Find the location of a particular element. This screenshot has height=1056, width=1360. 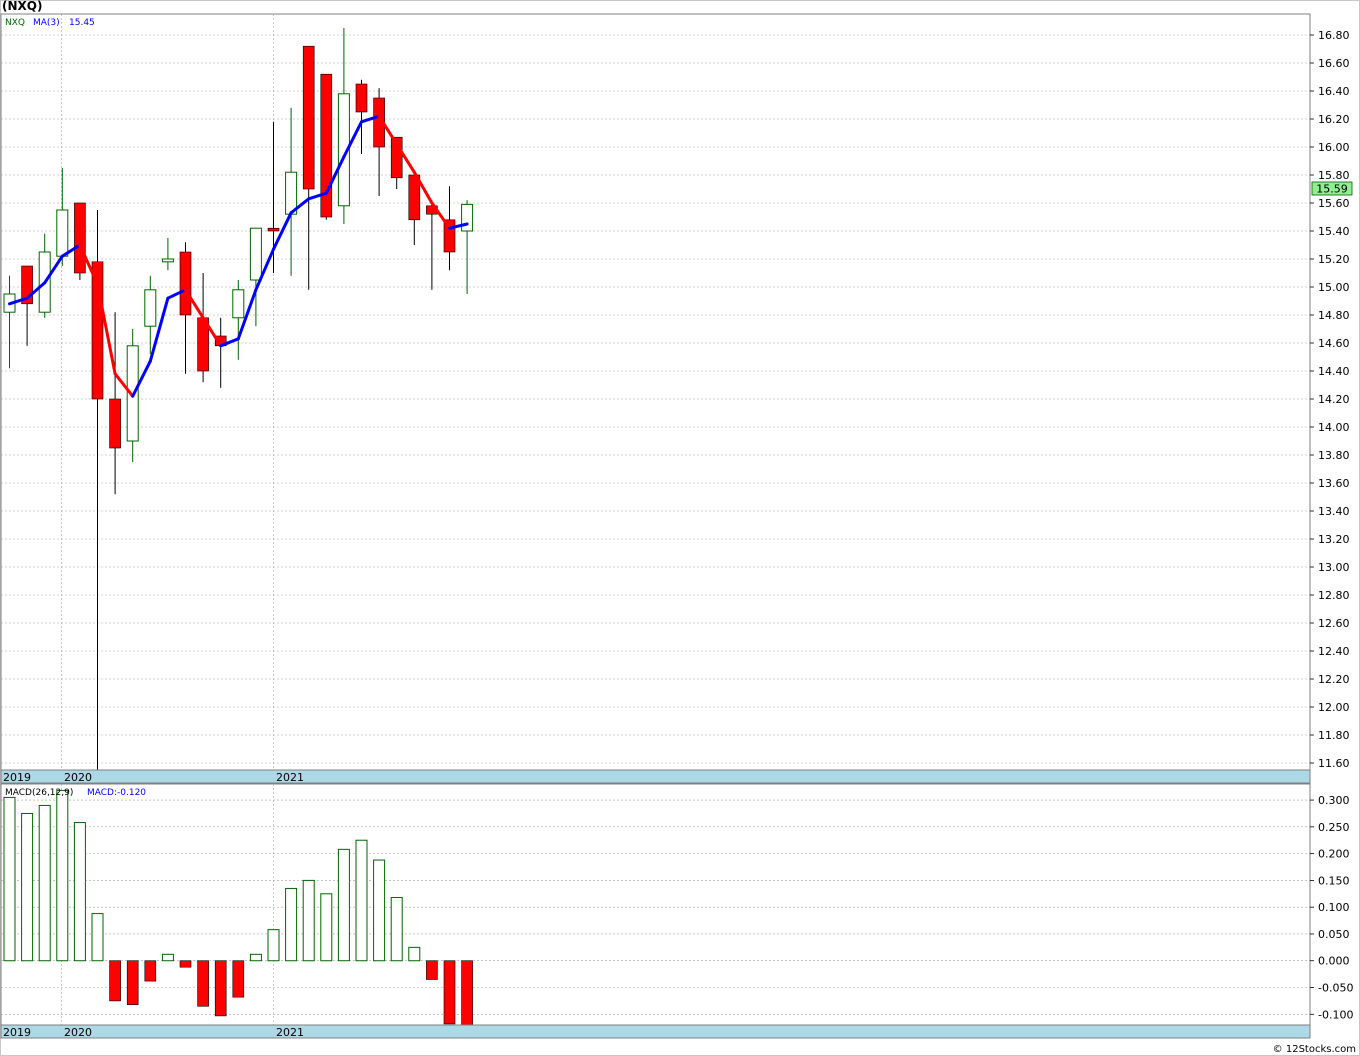

price-tick-label: 15.20 is located at coordinates (1334, 259).